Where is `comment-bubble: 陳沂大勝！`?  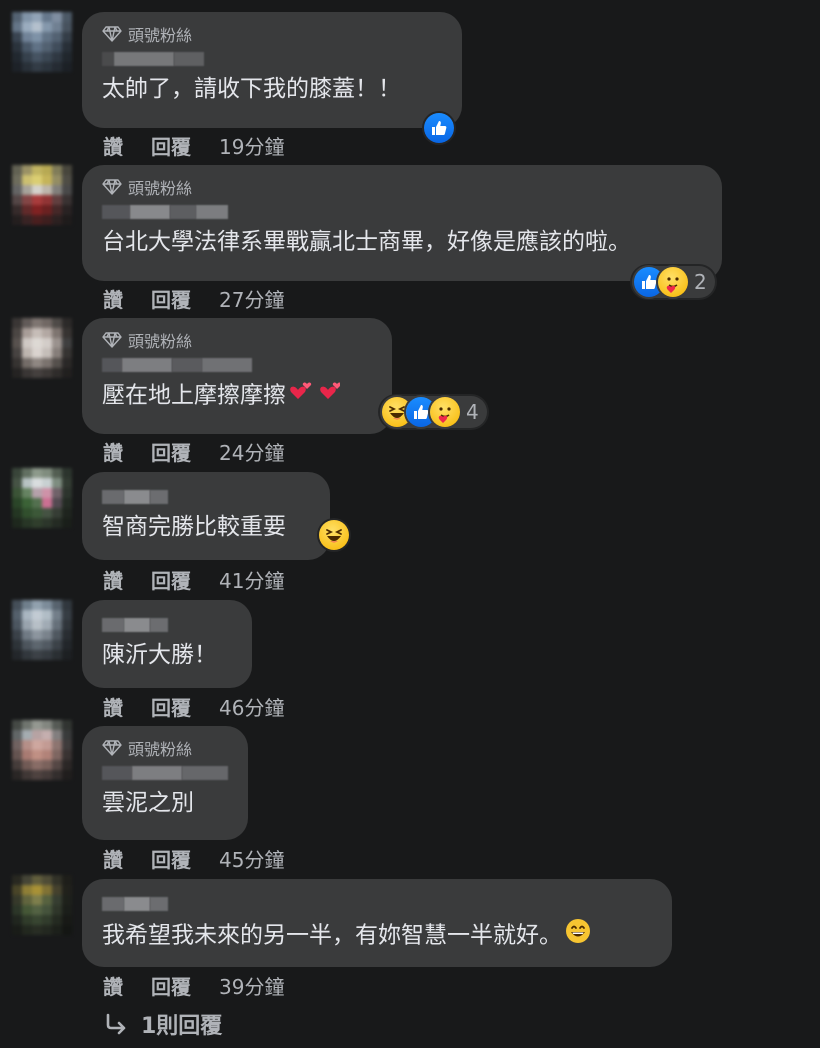 comment-bubble: 陳沂大勝！ is located at coordinates (167, 644).